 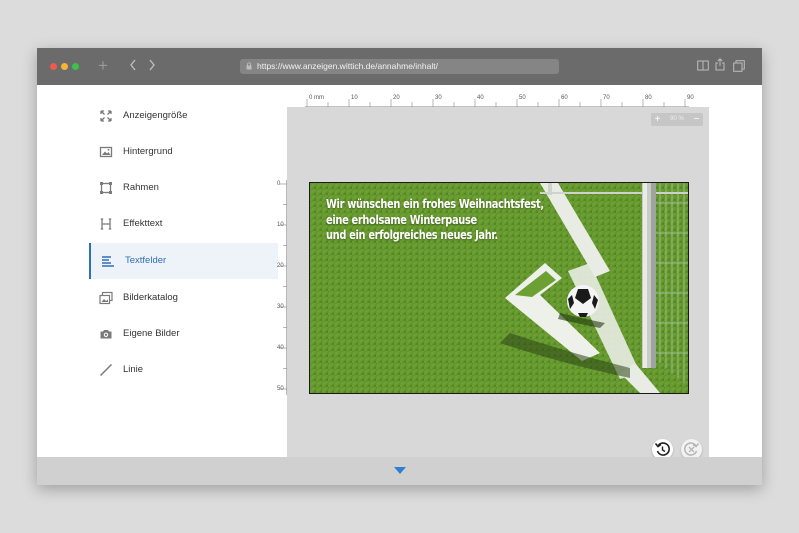 I want to click on vertical-ruler, so click(x=283, y=287).